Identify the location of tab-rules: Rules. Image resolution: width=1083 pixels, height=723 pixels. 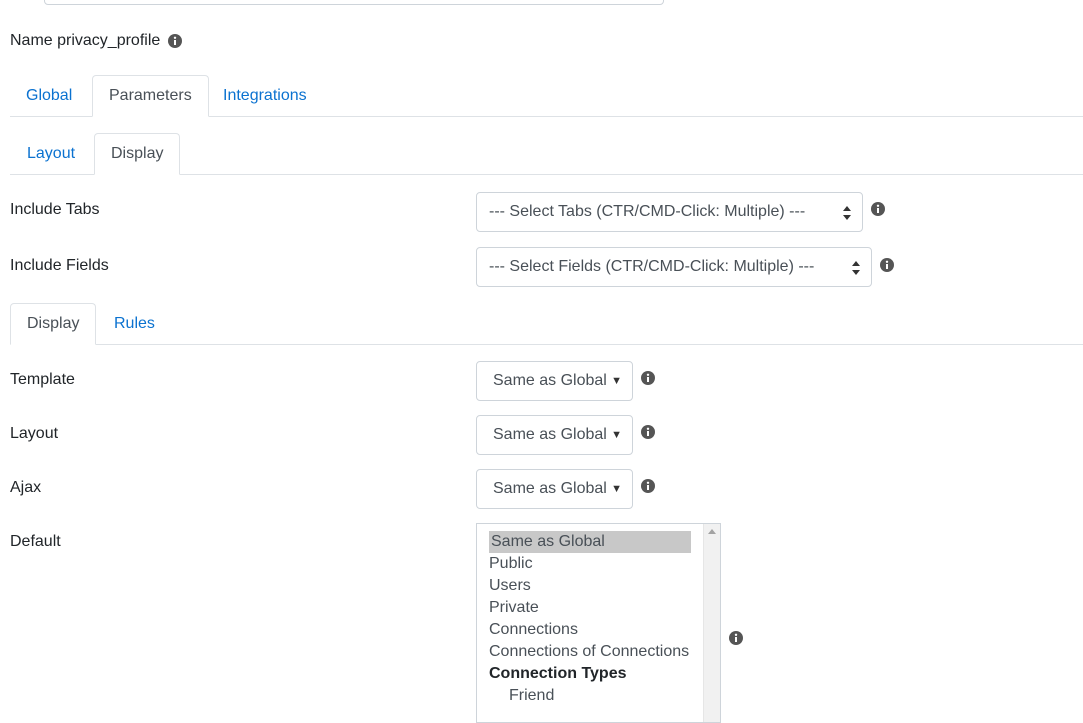
(134, 324).